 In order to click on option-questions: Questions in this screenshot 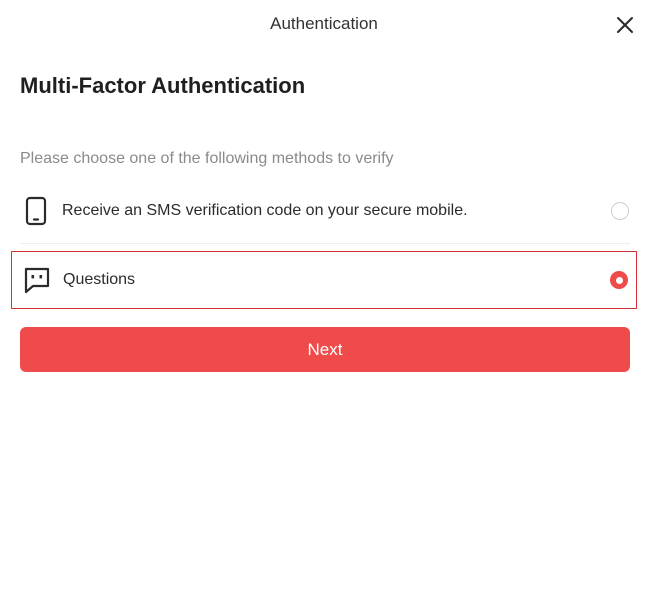, I will do `click(324, 280)`.